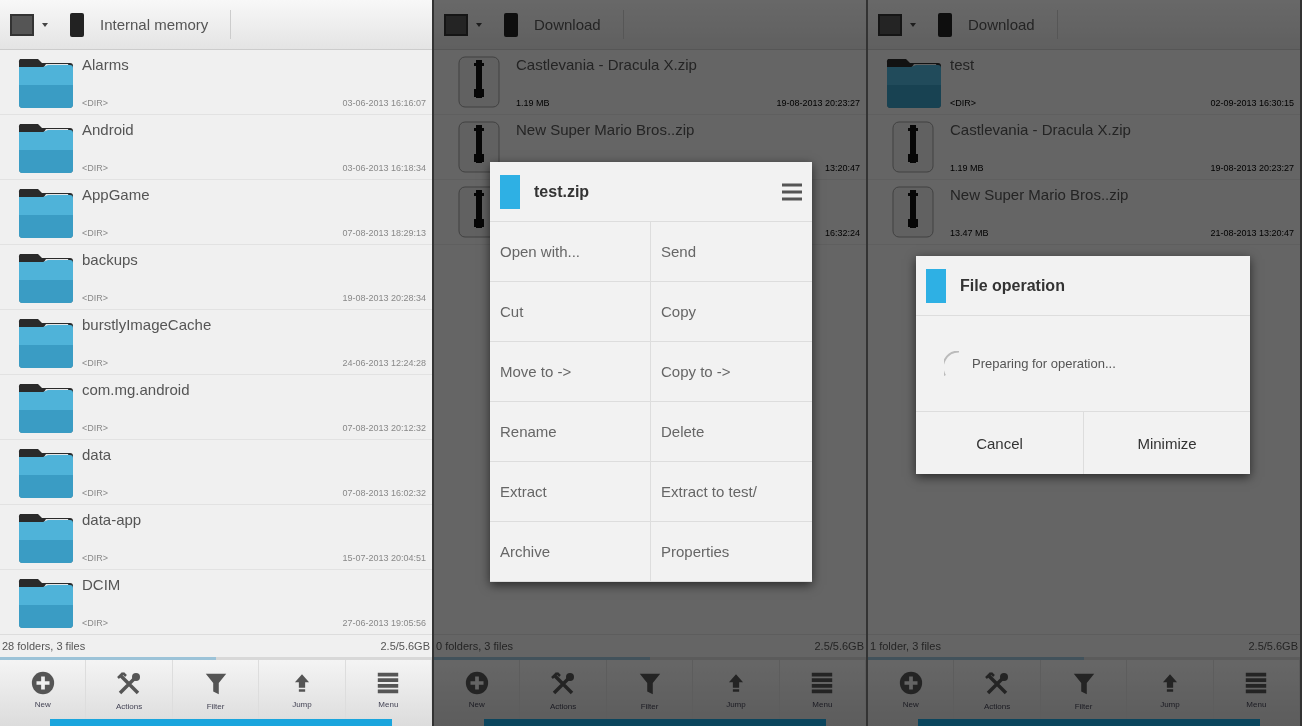  I want to click on file-name: Android, so click(108, 129).